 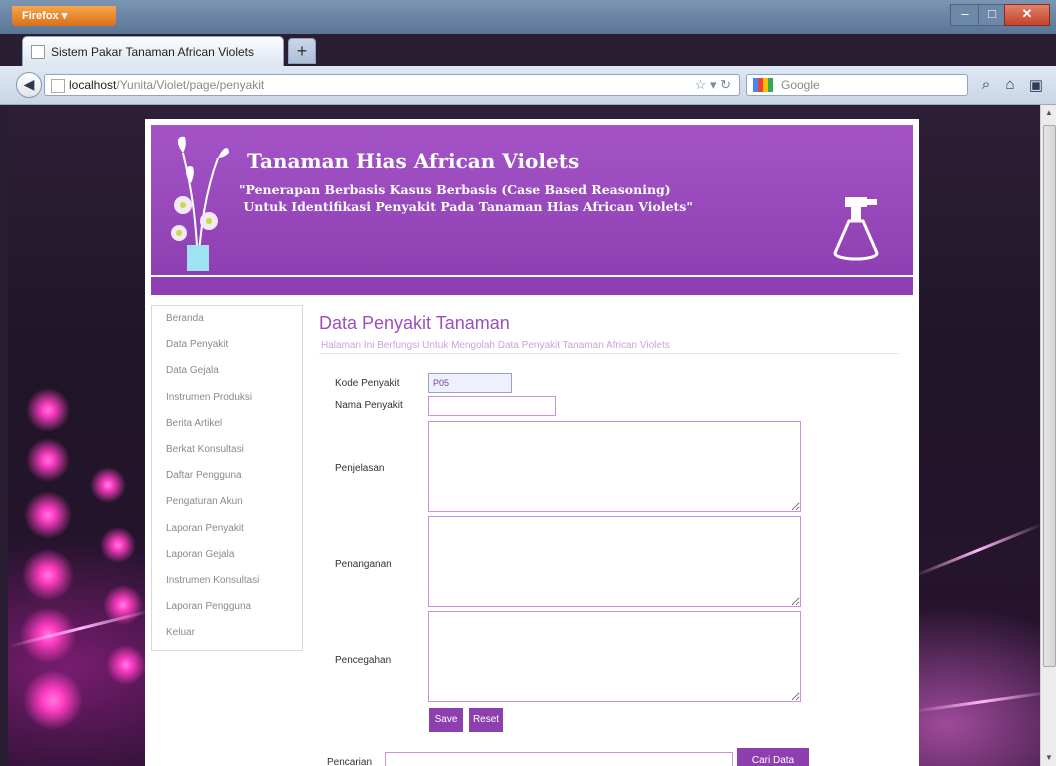 I want to click on penjelasan-label: Penjelasan, so click(x=360, y=468).